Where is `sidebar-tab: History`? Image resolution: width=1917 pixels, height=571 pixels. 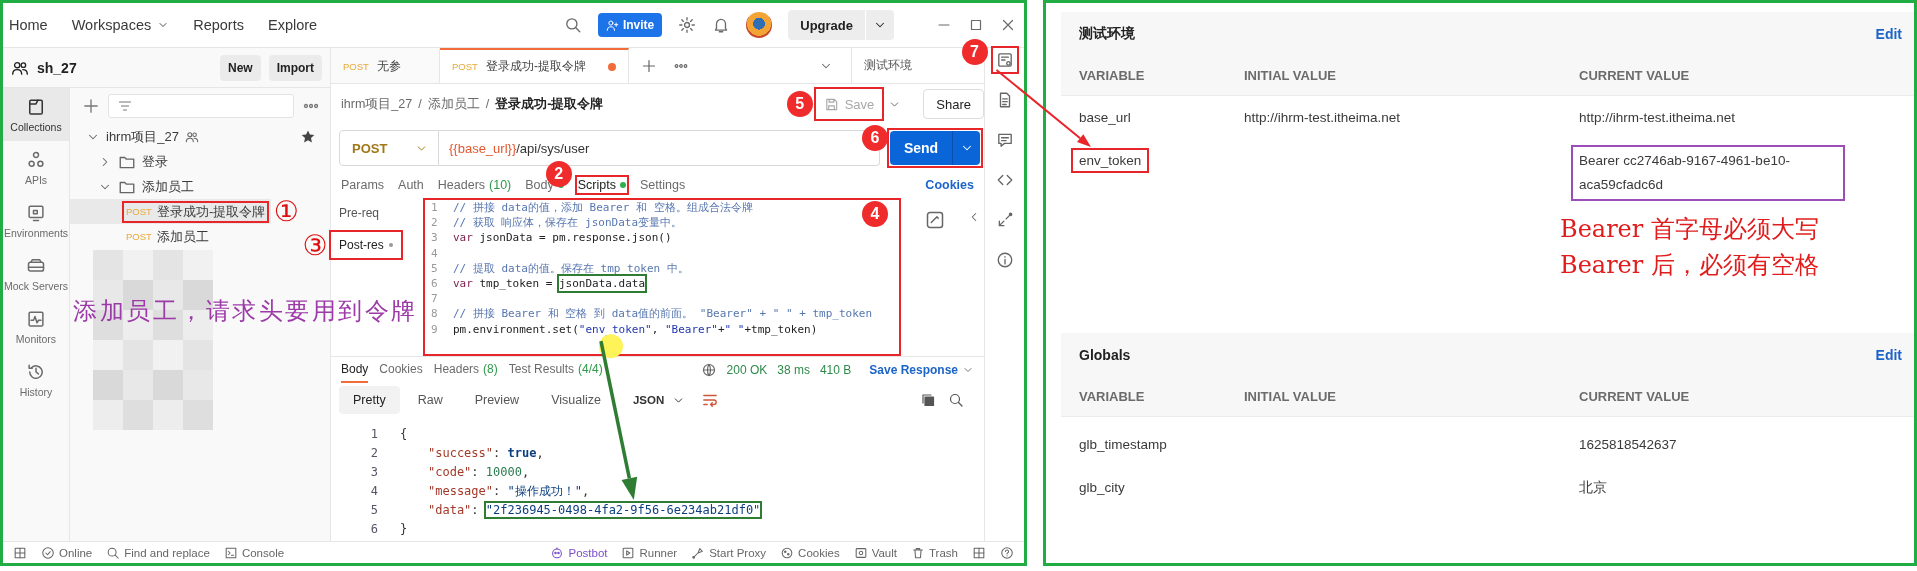
sidebar-tab: History is located at coordinates (36, 379).